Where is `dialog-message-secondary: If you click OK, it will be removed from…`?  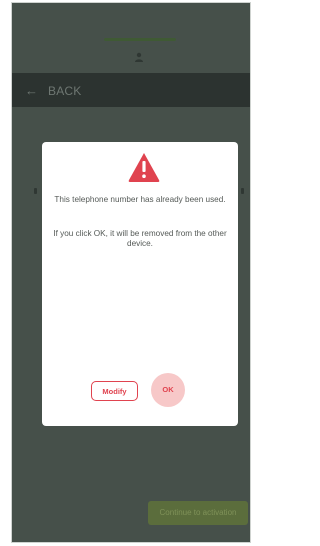
dialog-message-secondary: If you click OK, it will be removed from… is located at coordinates (140, 238).